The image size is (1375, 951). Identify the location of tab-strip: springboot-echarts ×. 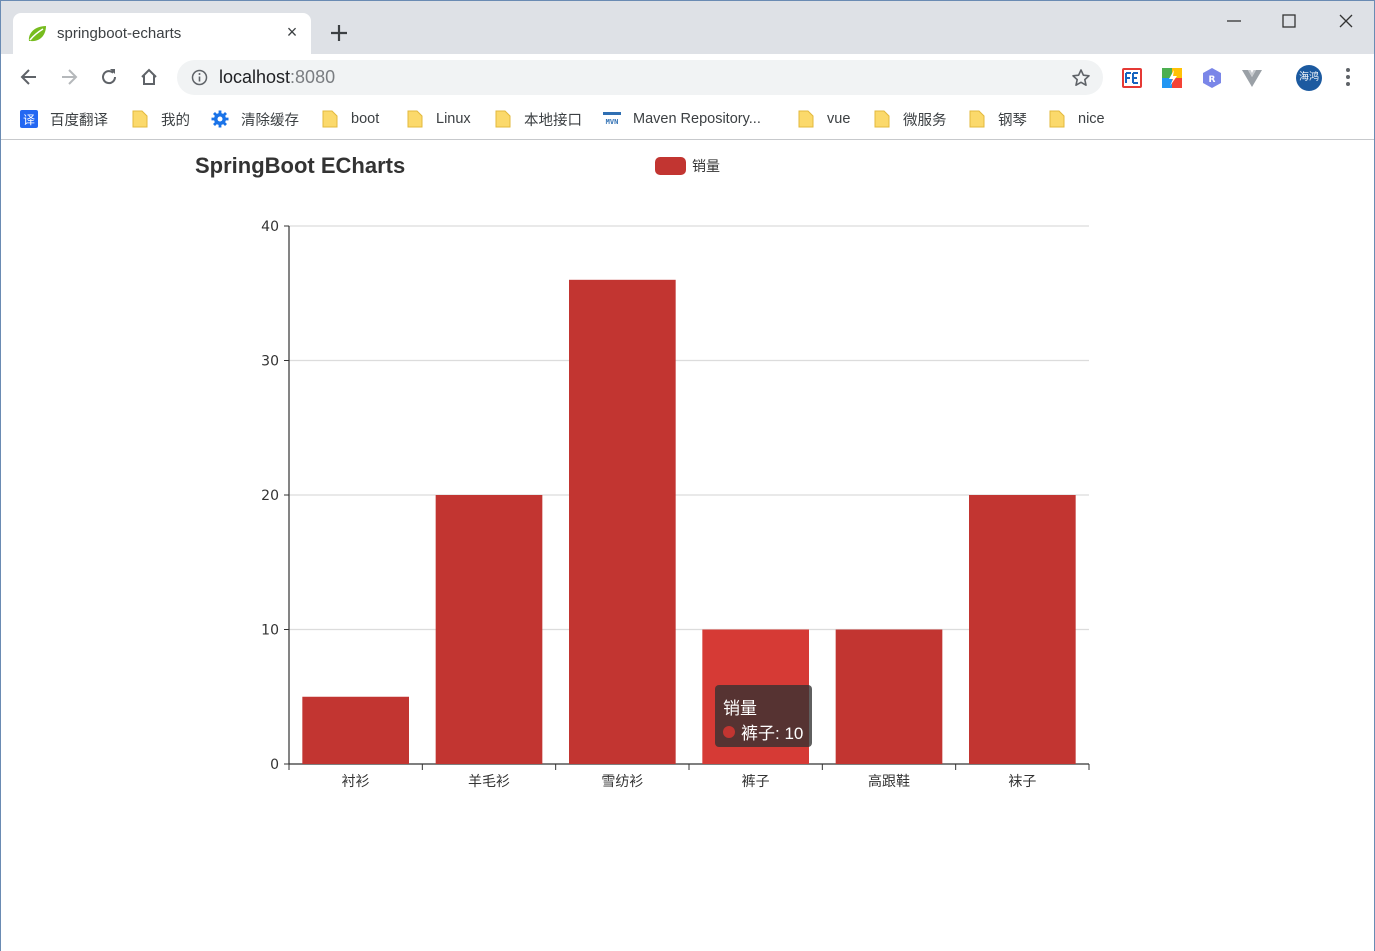
(687, 27).